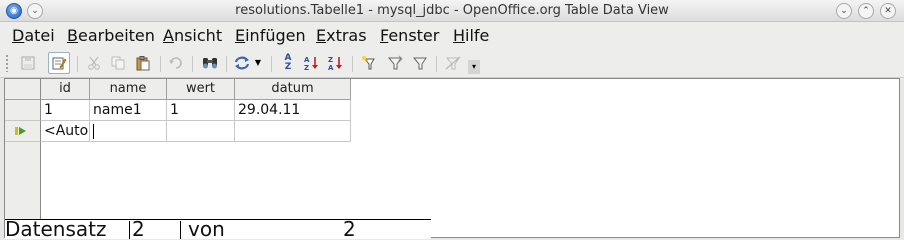 The height and width of the screenshot is (240, 904). What do you see at coordinates (293, 110) in the screenshot?
I see `table-cell: 29.04.11` at bounding box center [293, 110].